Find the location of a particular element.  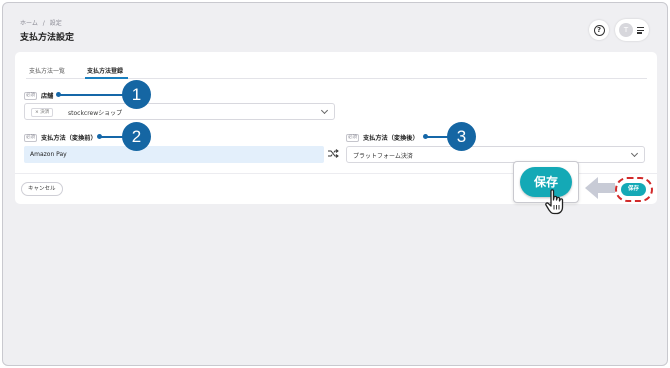

breadcrumb-home: ホーム is located at coordinates (29, 23).